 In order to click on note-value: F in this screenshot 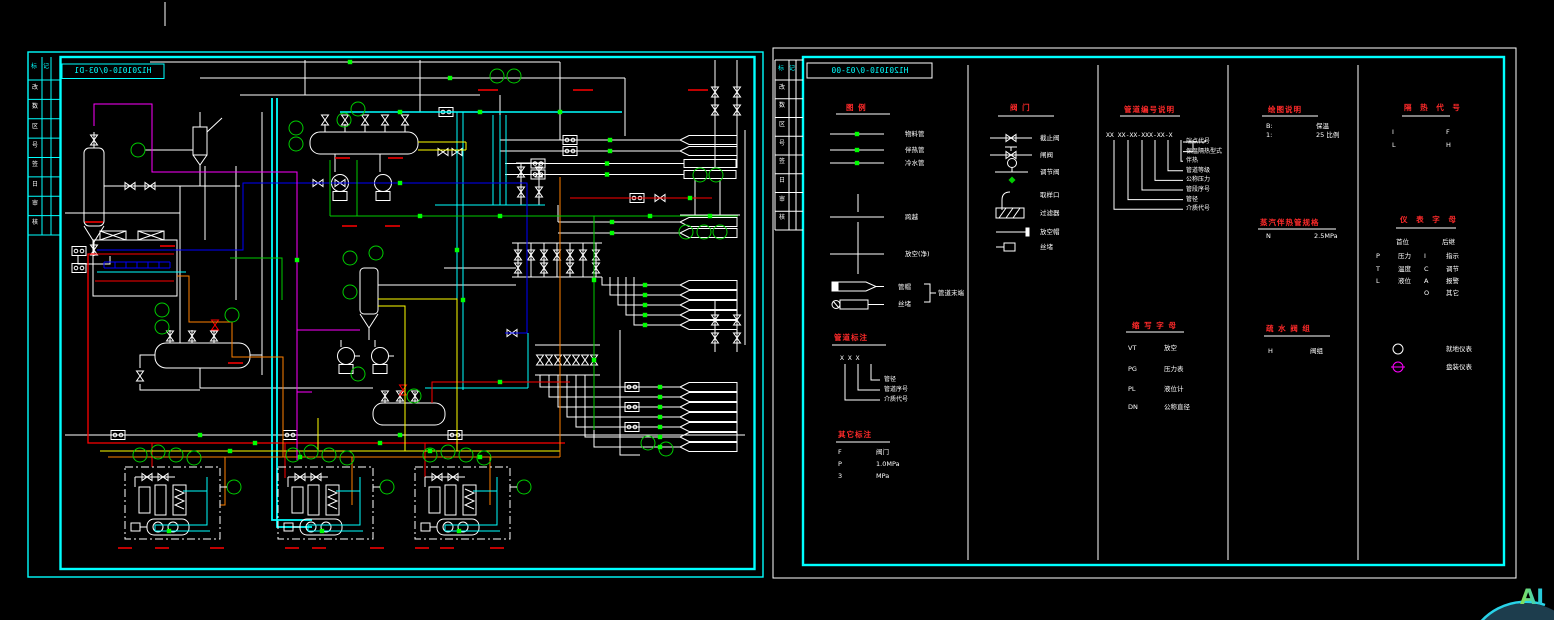, I will do `click(1448, 132)`.